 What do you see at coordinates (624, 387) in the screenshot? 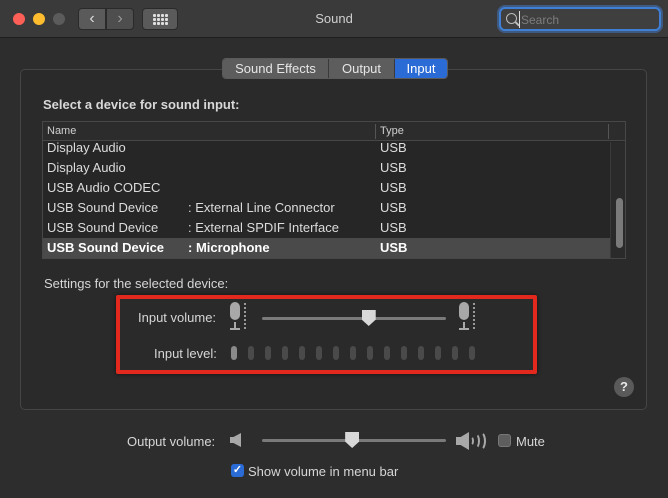
I see `help-button: ?` at bounding box center [624, 387].